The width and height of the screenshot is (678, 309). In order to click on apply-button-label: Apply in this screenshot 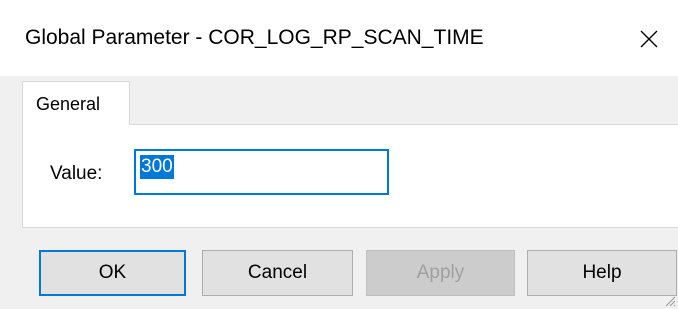, I will do `click(440, 272)`.